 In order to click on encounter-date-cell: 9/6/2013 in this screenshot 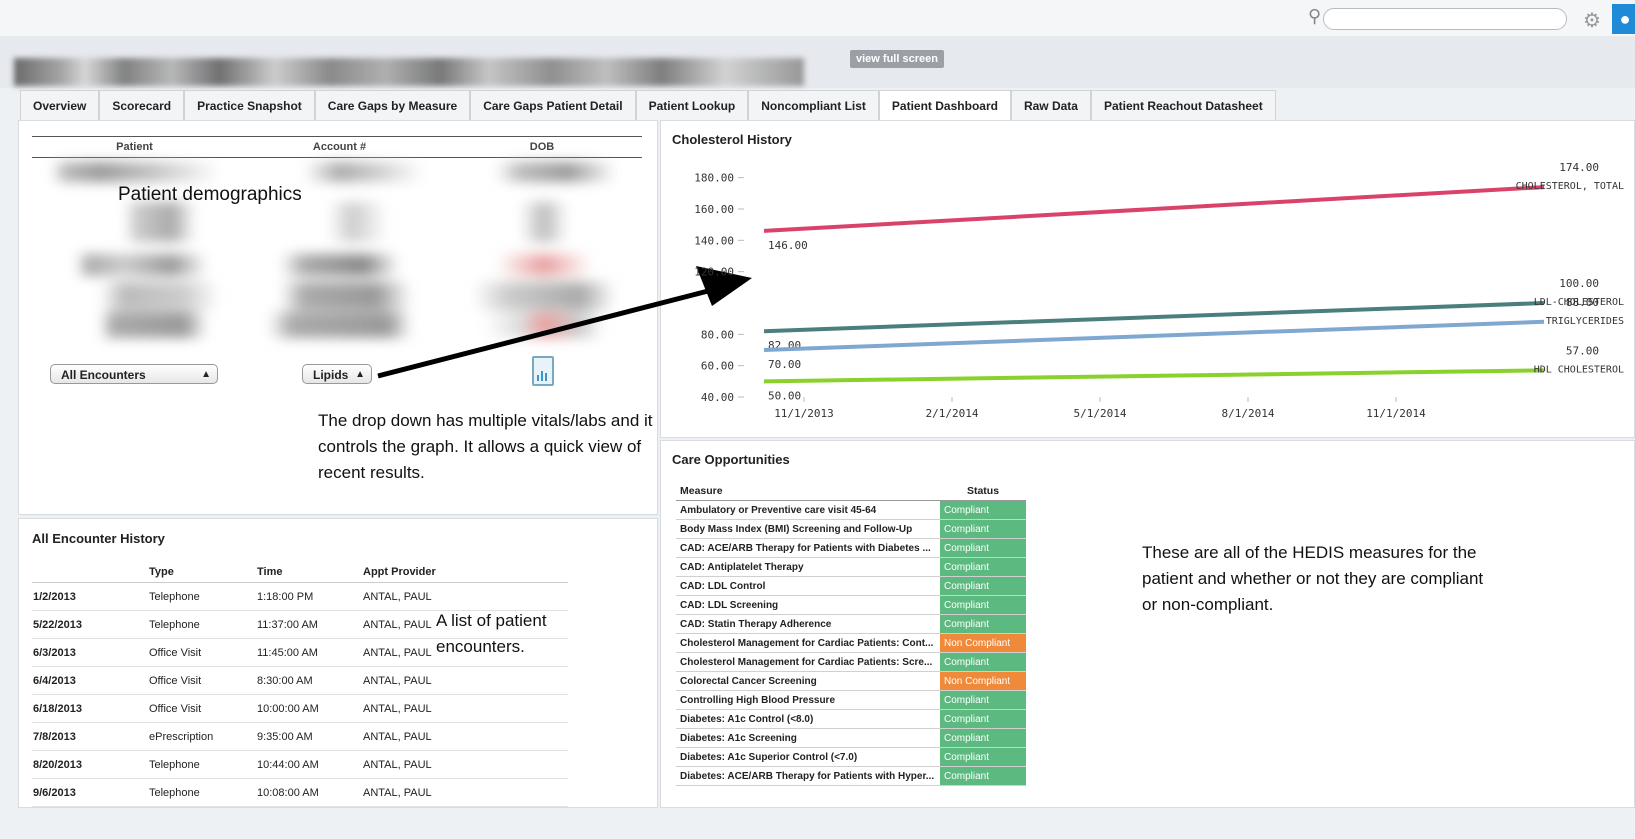, I will do `click(90, 792)`.